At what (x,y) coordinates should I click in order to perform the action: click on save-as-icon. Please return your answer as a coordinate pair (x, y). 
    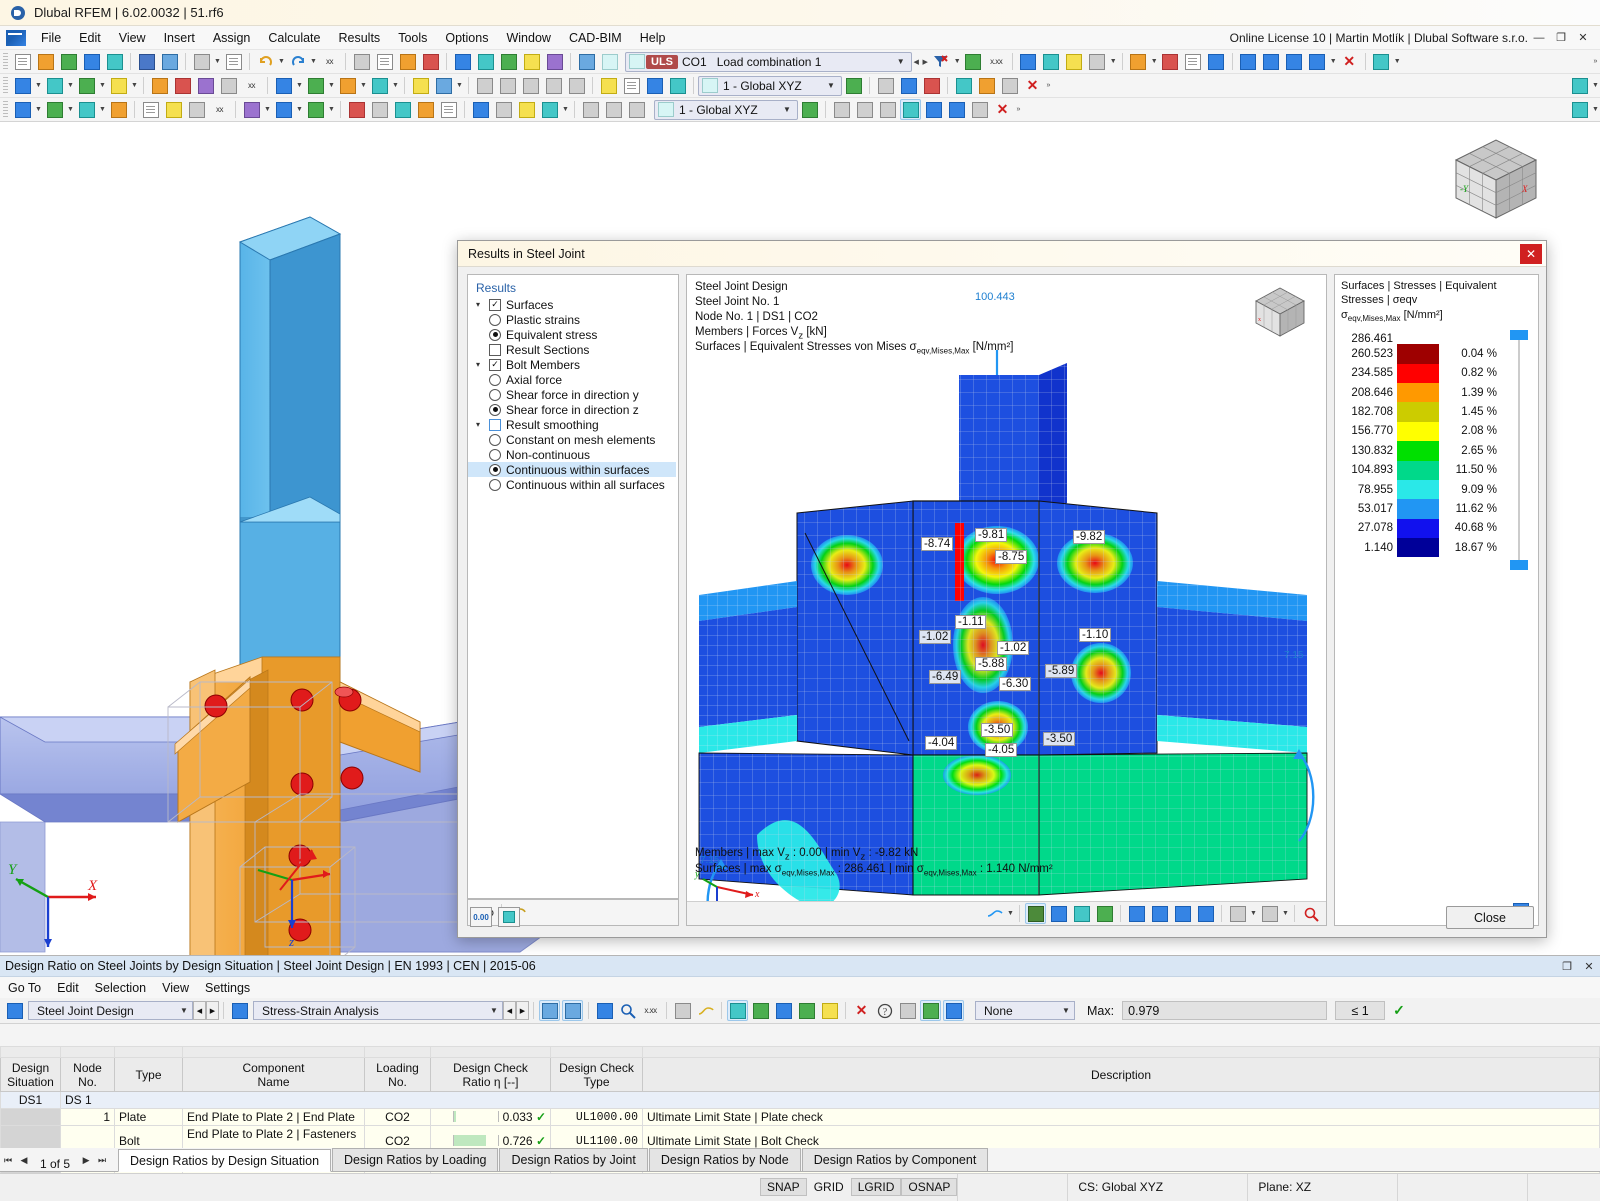
    Looking at the image, I should click on (169, 61).